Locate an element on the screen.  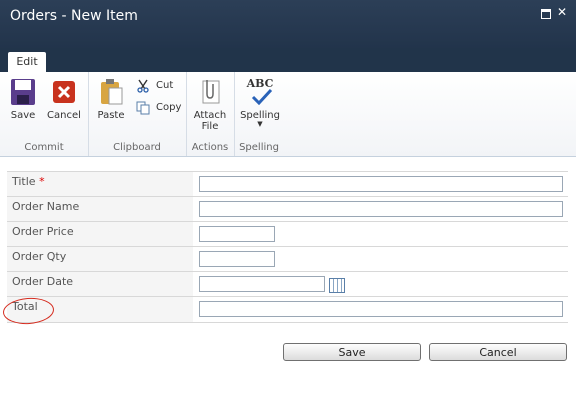
ribbon-save-label: Save is located at coordinates (23, 115).